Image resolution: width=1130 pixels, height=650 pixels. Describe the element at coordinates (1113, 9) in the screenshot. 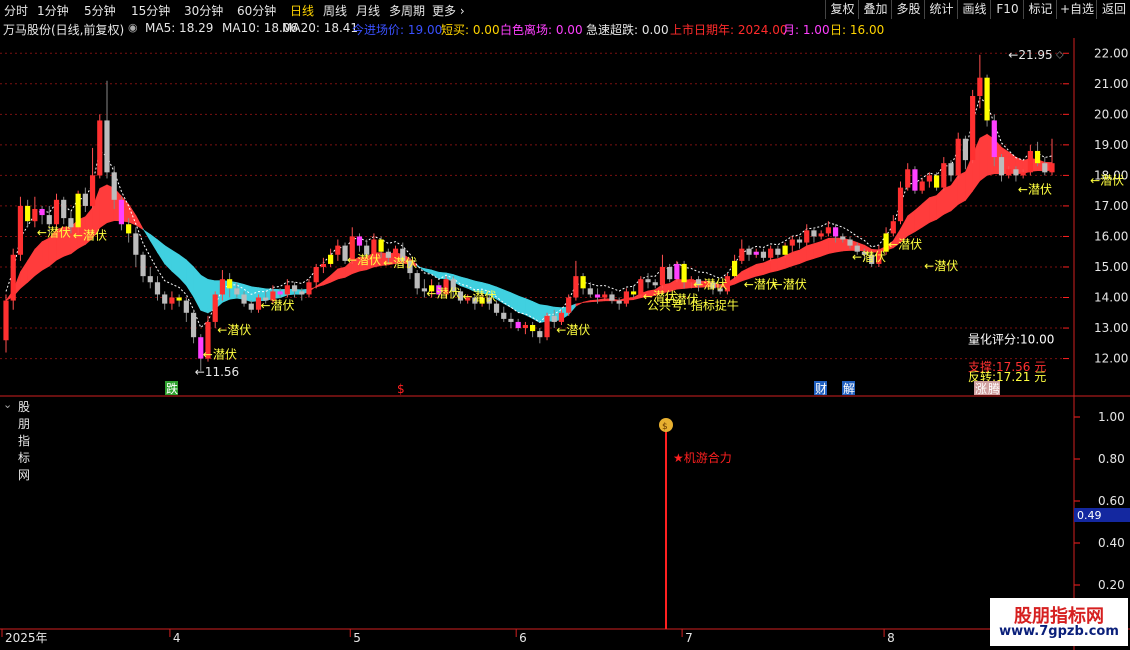

I see `toolbar-button-8: 返回` at that location.